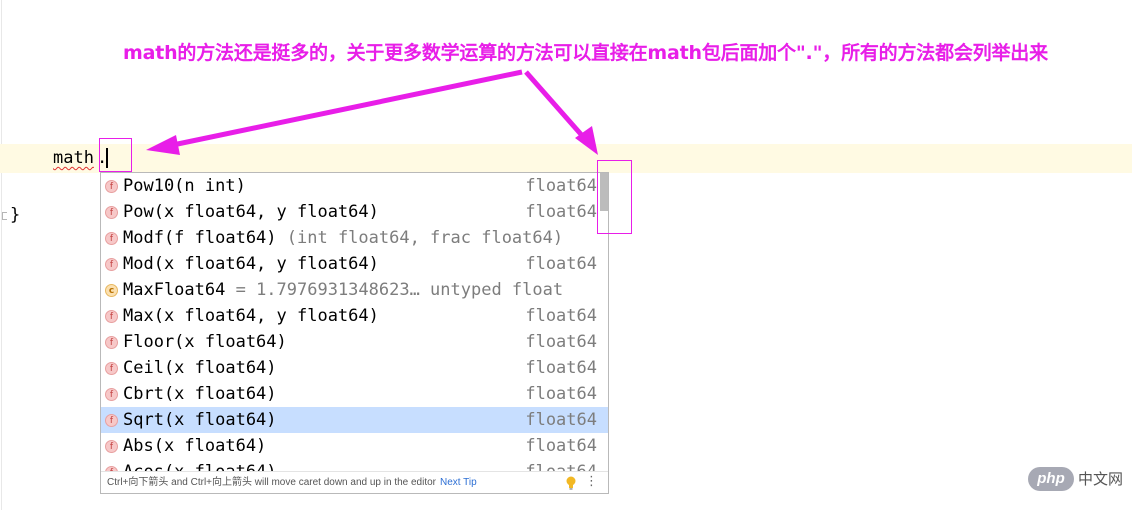 This screenshot has height=510, width=1132. I want to click on closing-brace: }, so click(15, 215).